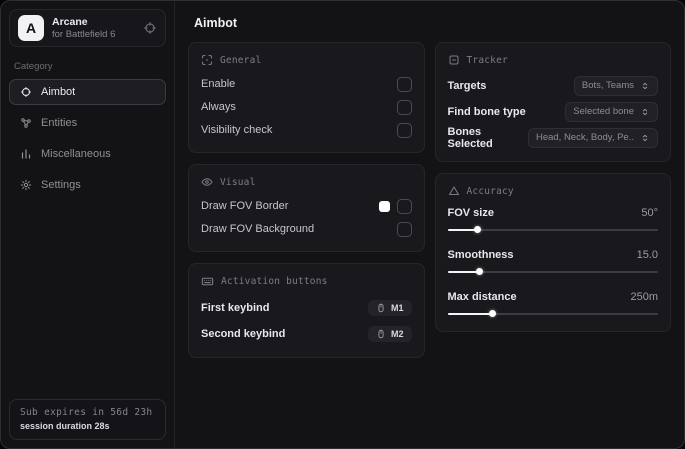 This screenshot has height=449, width=685. I want to click on sidebar-item-label: Miscellaneous, so click(76, 154).